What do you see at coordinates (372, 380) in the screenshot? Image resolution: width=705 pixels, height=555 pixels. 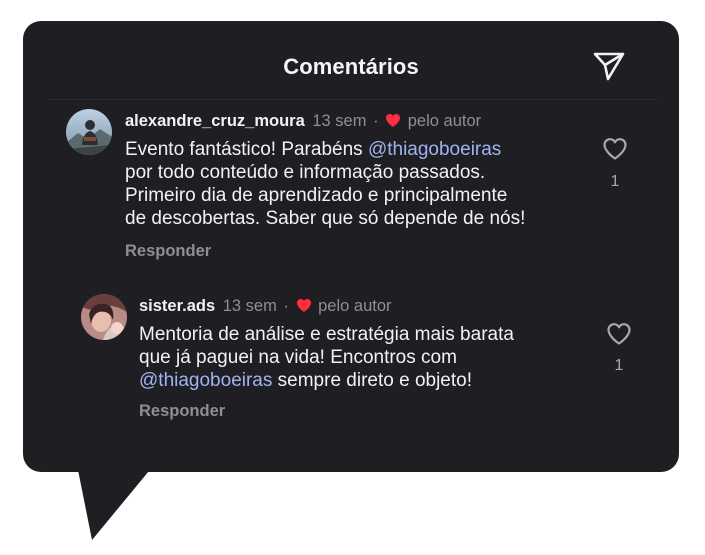 I see `comment-text-segment: sempre direto e objeto!` at bounding box center [372, 380].